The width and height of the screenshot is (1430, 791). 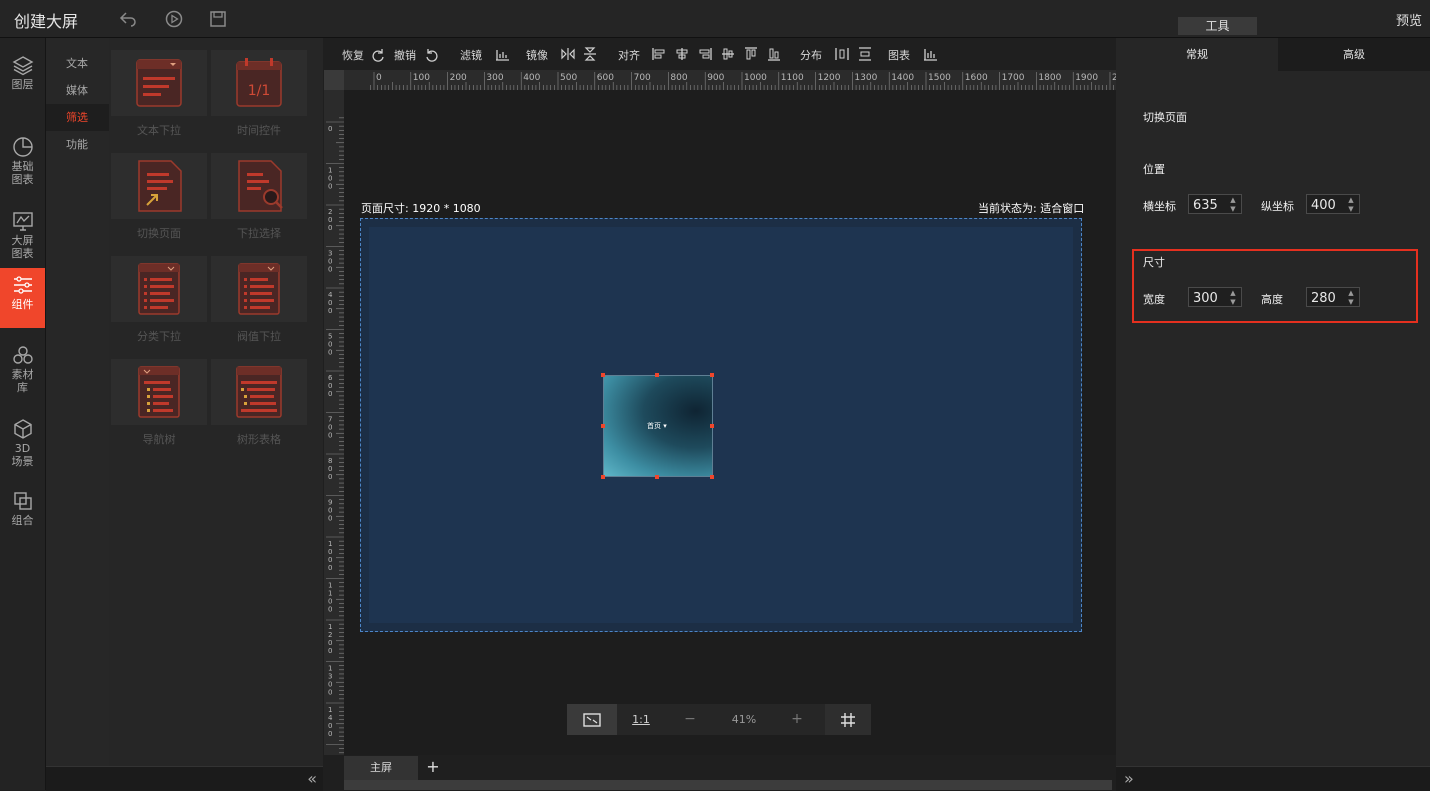 I want to click on nav-item-components: 组件, so click(x=22, y=298).